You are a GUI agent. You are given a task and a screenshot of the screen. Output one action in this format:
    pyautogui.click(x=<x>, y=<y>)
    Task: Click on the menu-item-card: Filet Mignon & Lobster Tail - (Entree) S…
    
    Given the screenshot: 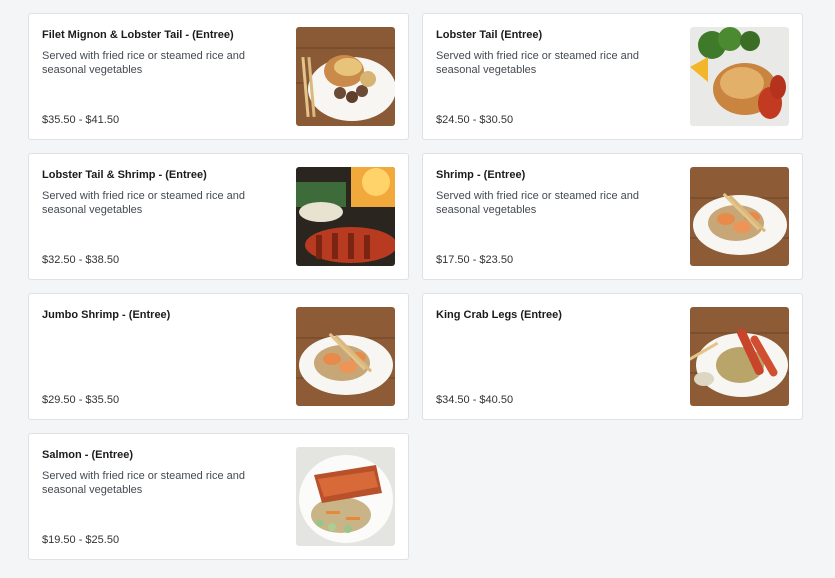 What is the action you would take?
    pyautogui.click(x=218, y=76)
    